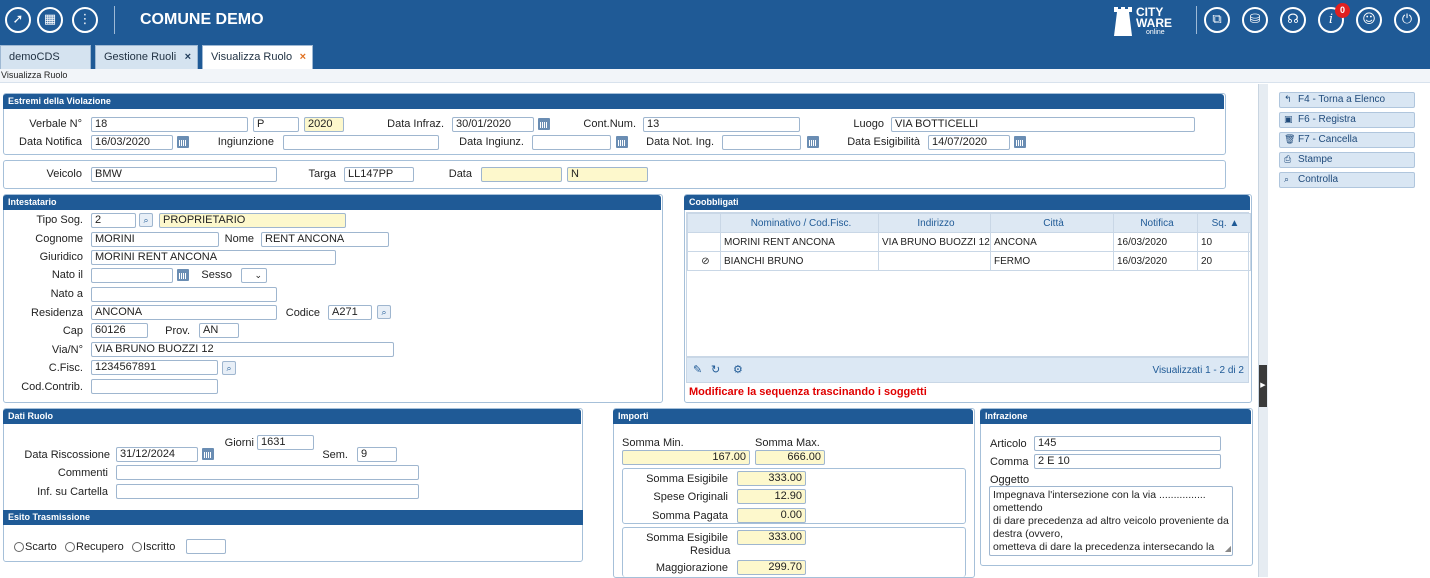  What do you see at coordinates (1255, 20) in the screenshot?
I see `db-icon: ⛁` at bounding box center [1255, 20].